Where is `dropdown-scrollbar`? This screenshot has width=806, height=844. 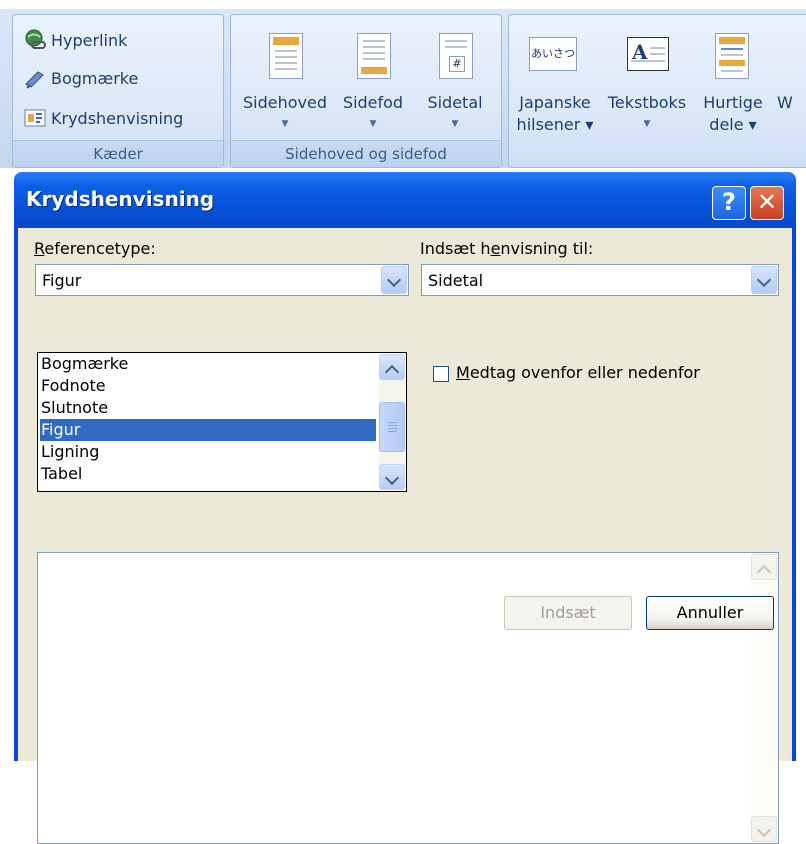
dropdown-scrollbar is located at coordinates (392, 422).